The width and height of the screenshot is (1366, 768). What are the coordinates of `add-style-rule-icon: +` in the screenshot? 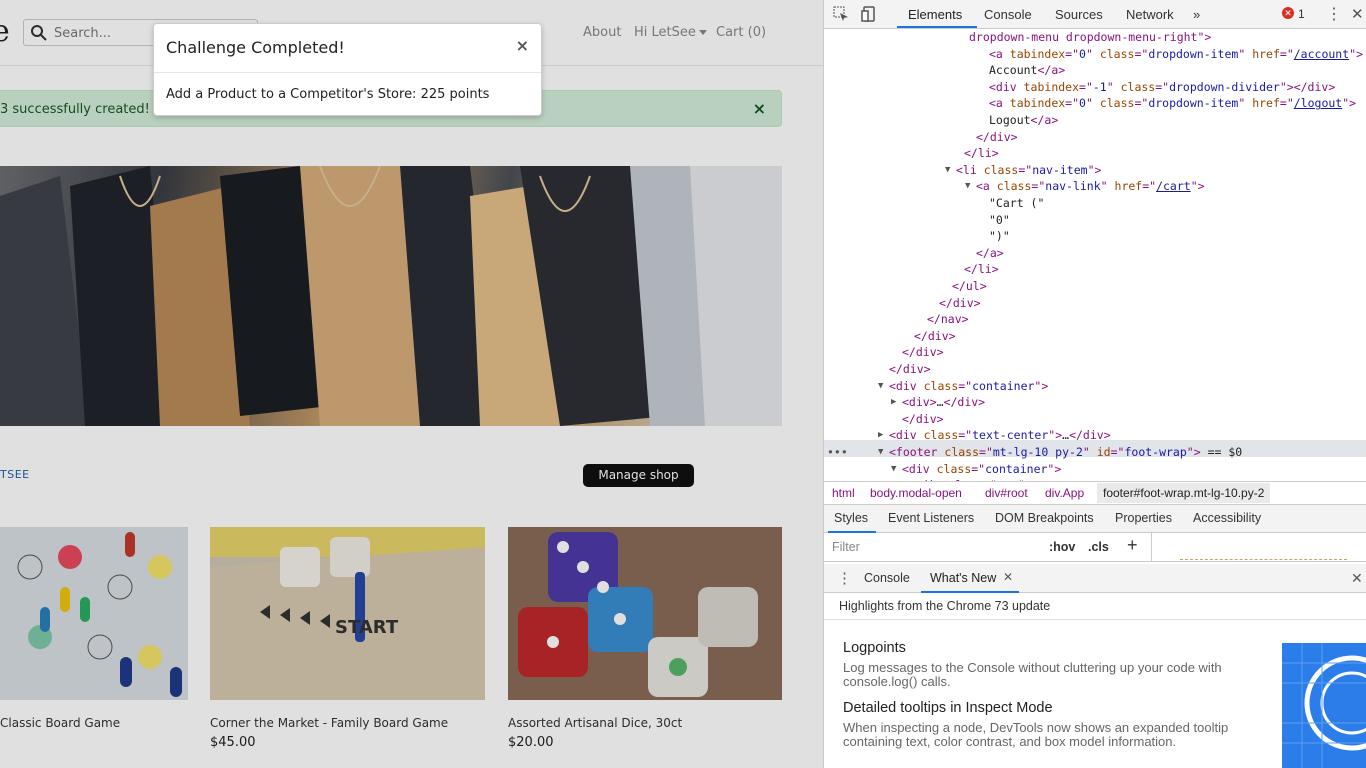 It's located at (1132, 545).